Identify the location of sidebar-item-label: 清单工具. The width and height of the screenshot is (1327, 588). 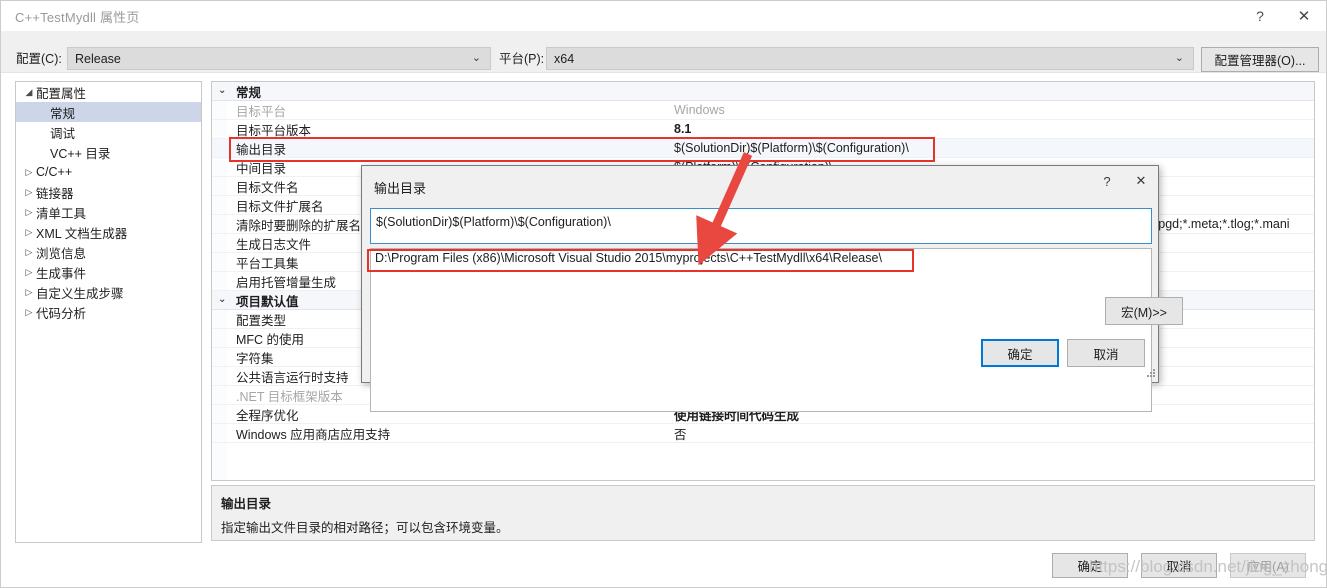
(61, 213).